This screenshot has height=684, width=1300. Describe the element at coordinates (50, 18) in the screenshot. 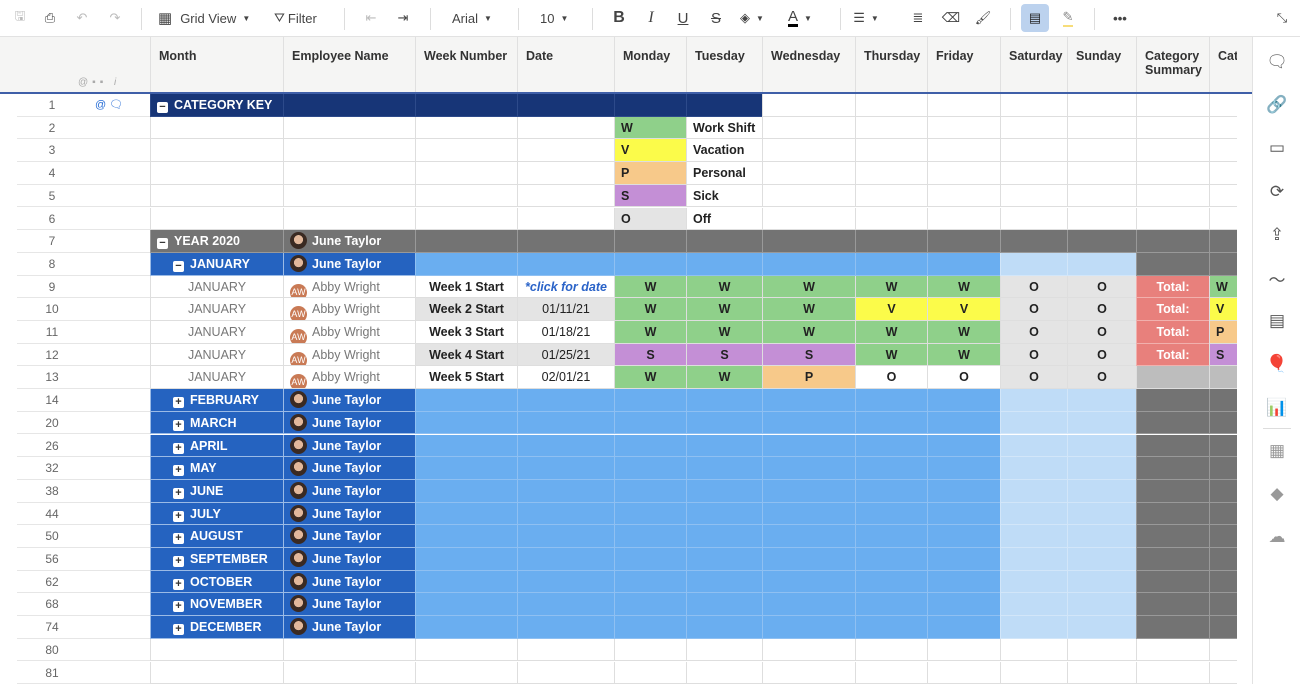

I see `print-icon: ⎙` at that location.